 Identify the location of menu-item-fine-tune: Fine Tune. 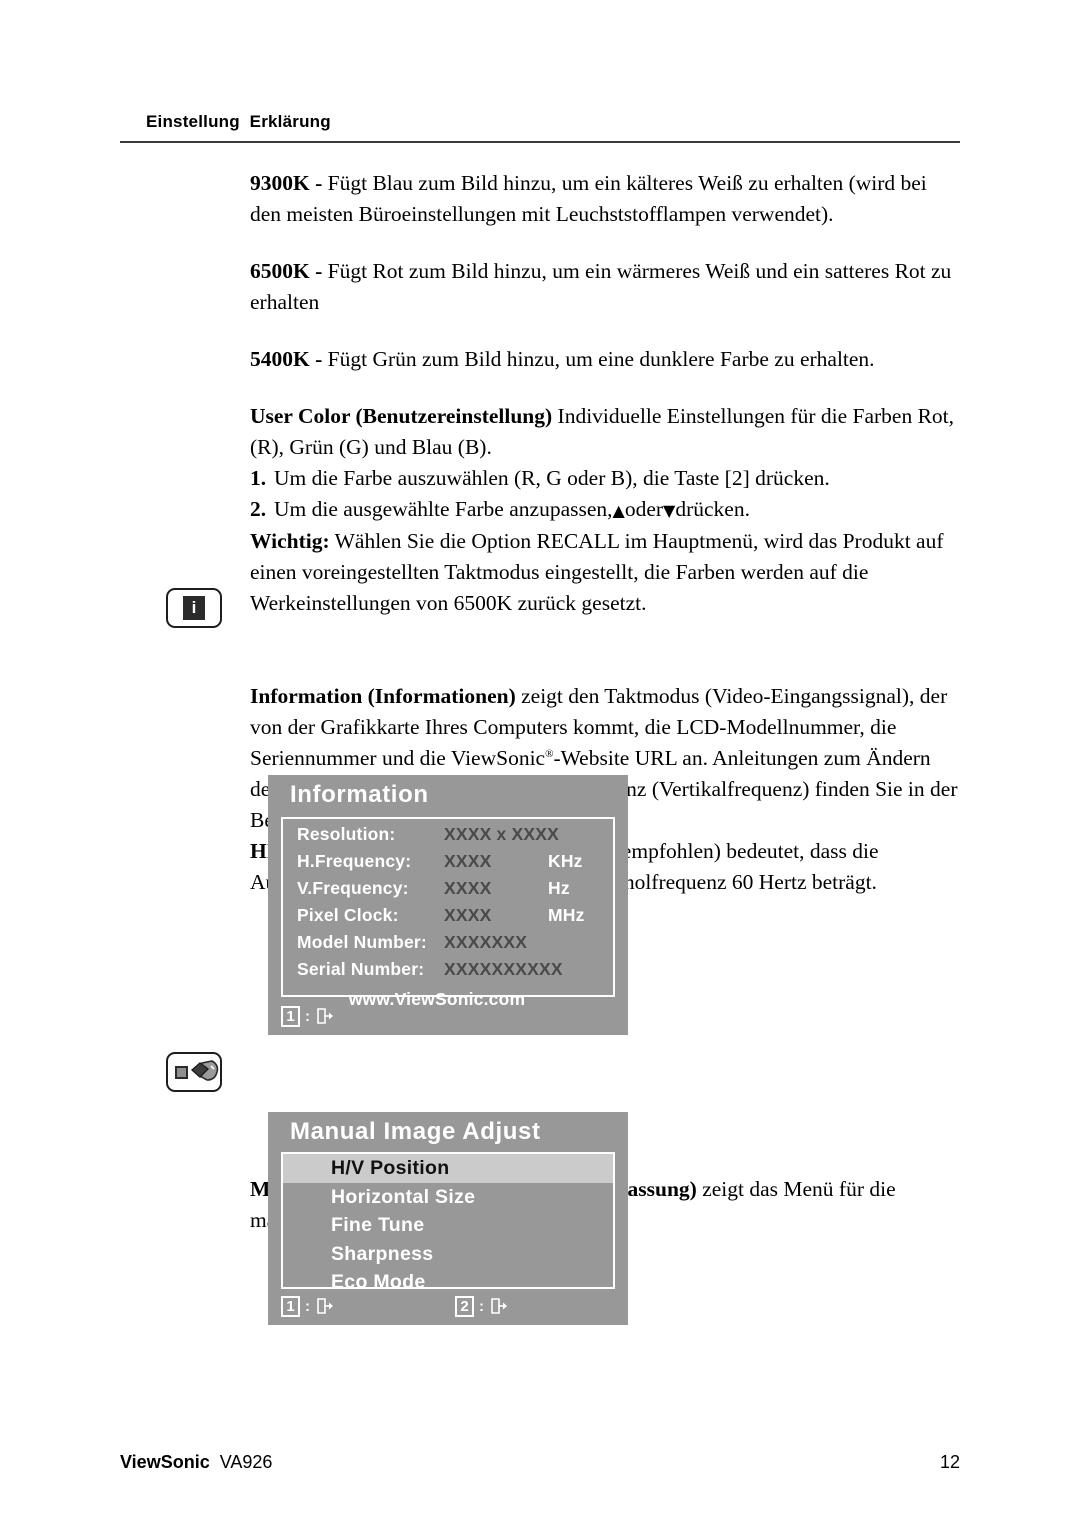
(448, 1225).